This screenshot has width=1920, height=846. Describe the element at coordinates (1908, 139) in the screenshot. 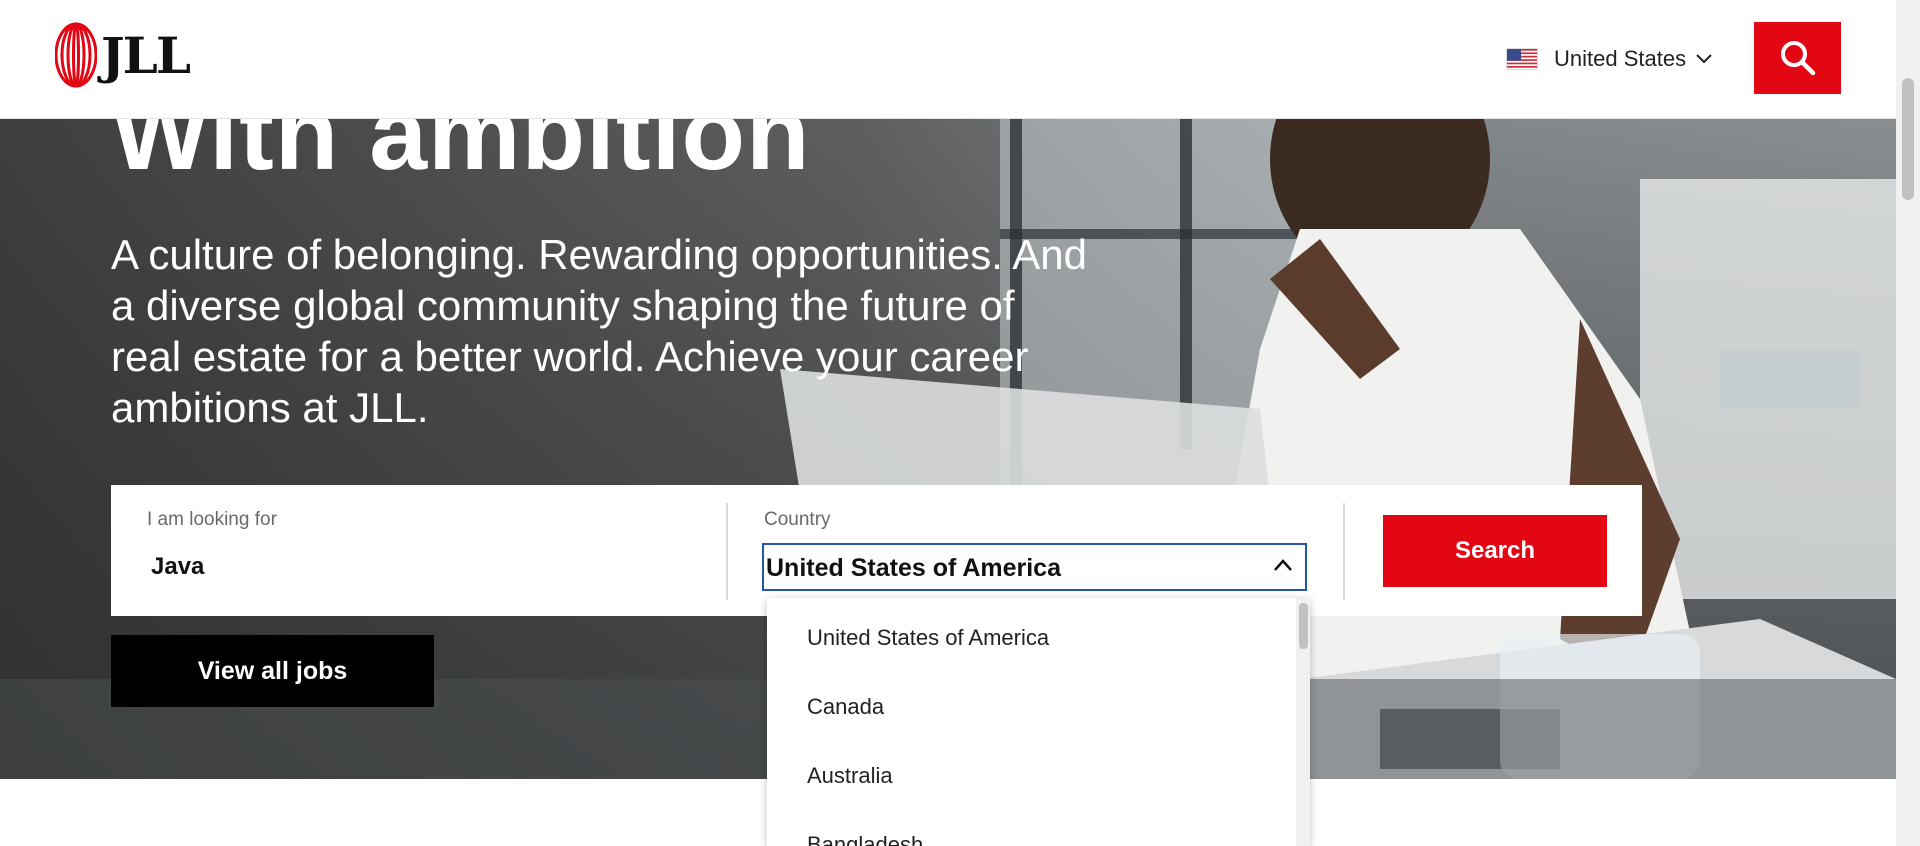

I see `page-scroll-thumb` at that location.